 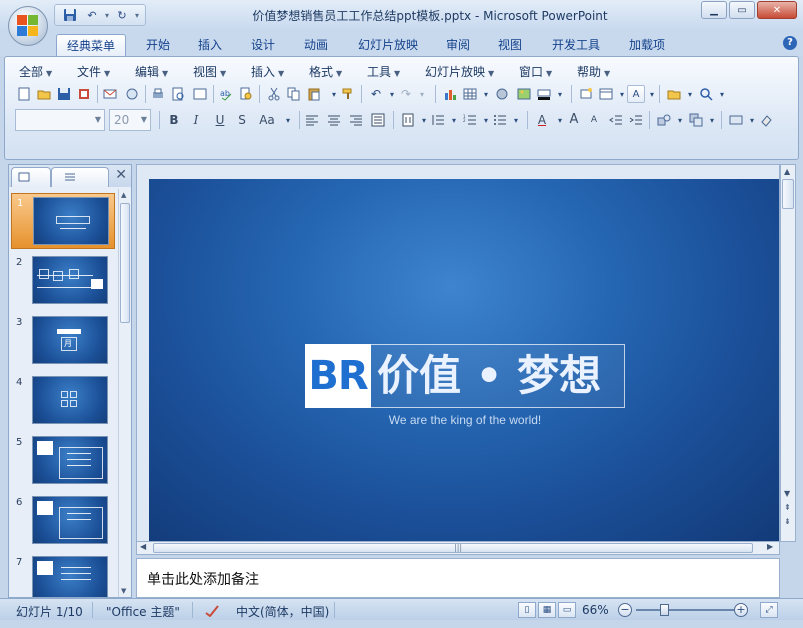 I want to click on tab-home: 开始, so click(x=158, y=45).